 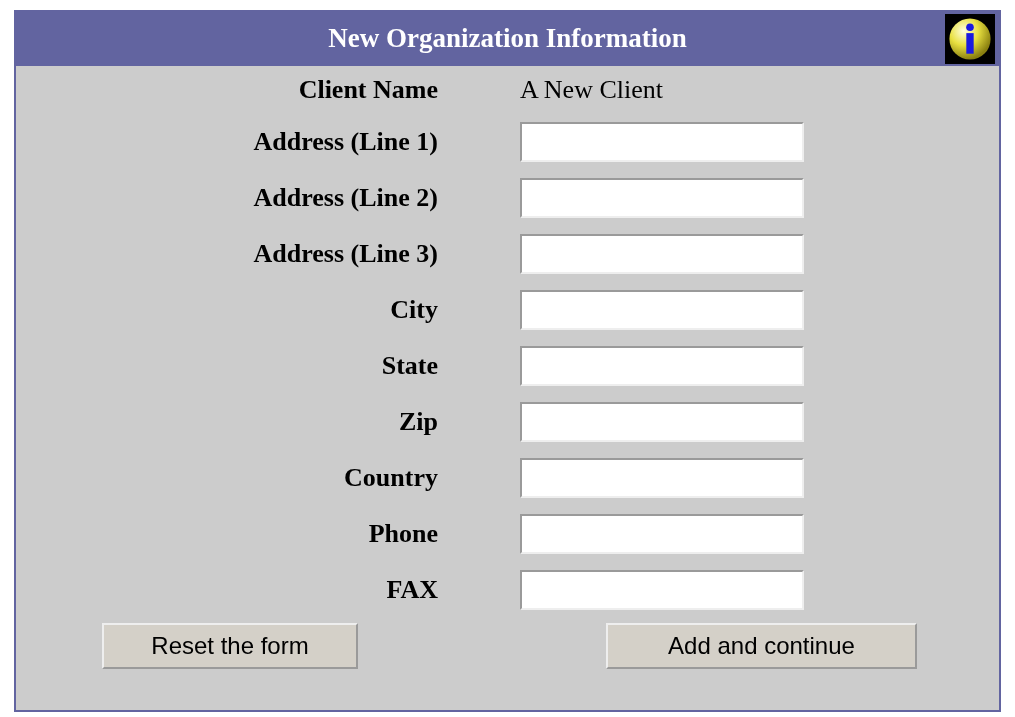 I want to click on client-name-value: A New Client, so click(x=592, y=90).